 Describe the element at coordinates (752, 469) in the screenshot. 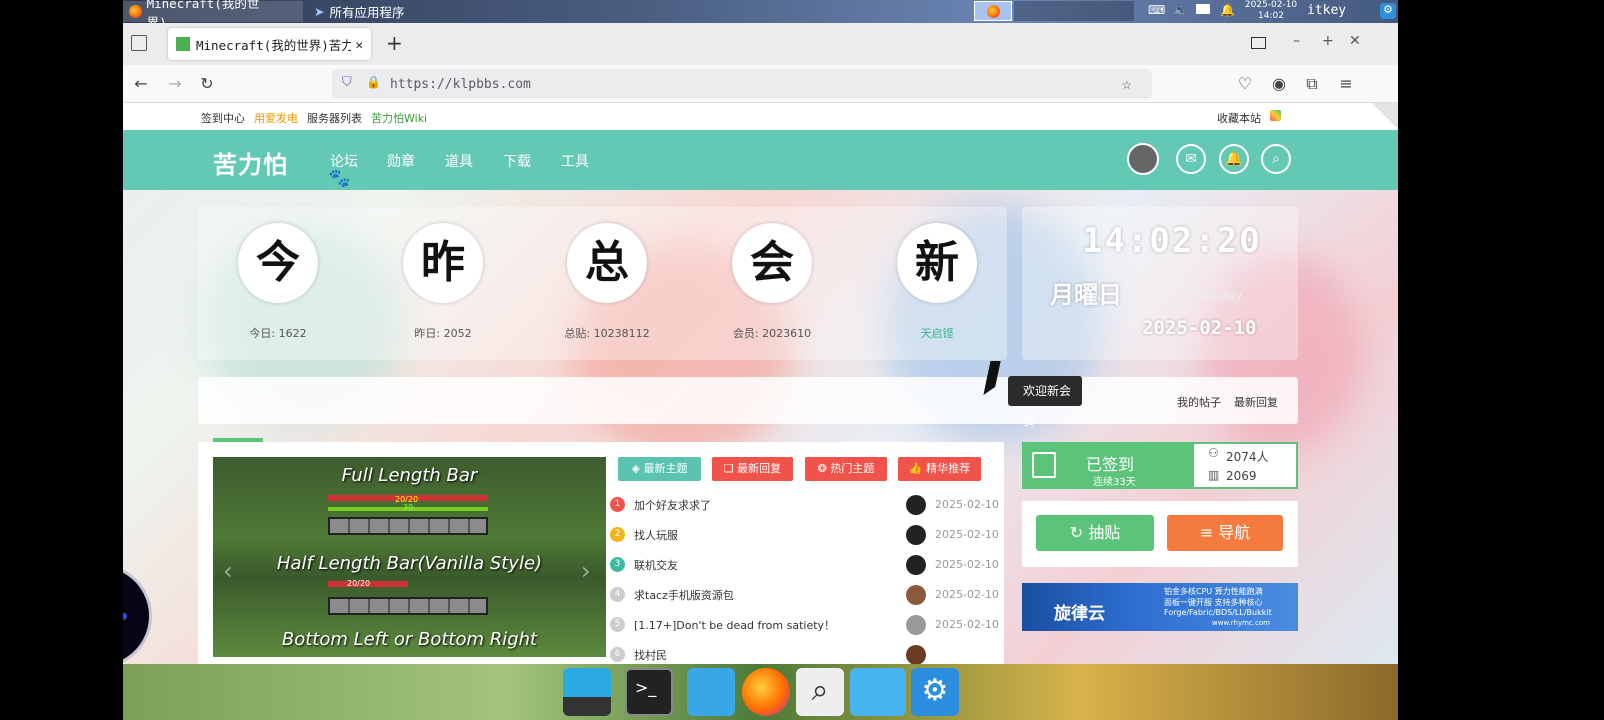

I see `tab-latest-replies: ❏ 最新回复` at that location.